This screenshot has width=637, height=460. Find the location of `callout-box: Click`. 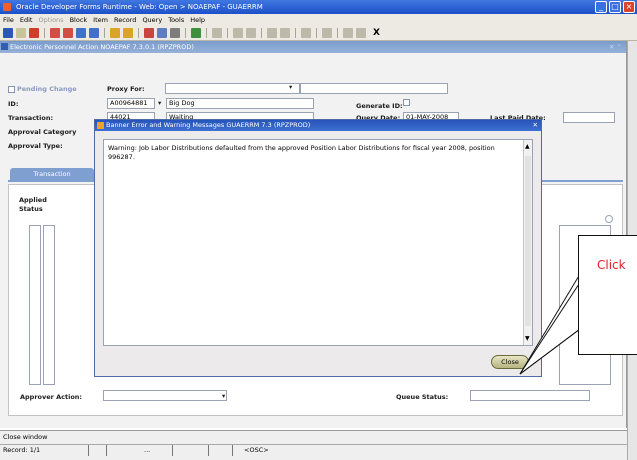

callout-box: Click is located at coordinates (607, 295).